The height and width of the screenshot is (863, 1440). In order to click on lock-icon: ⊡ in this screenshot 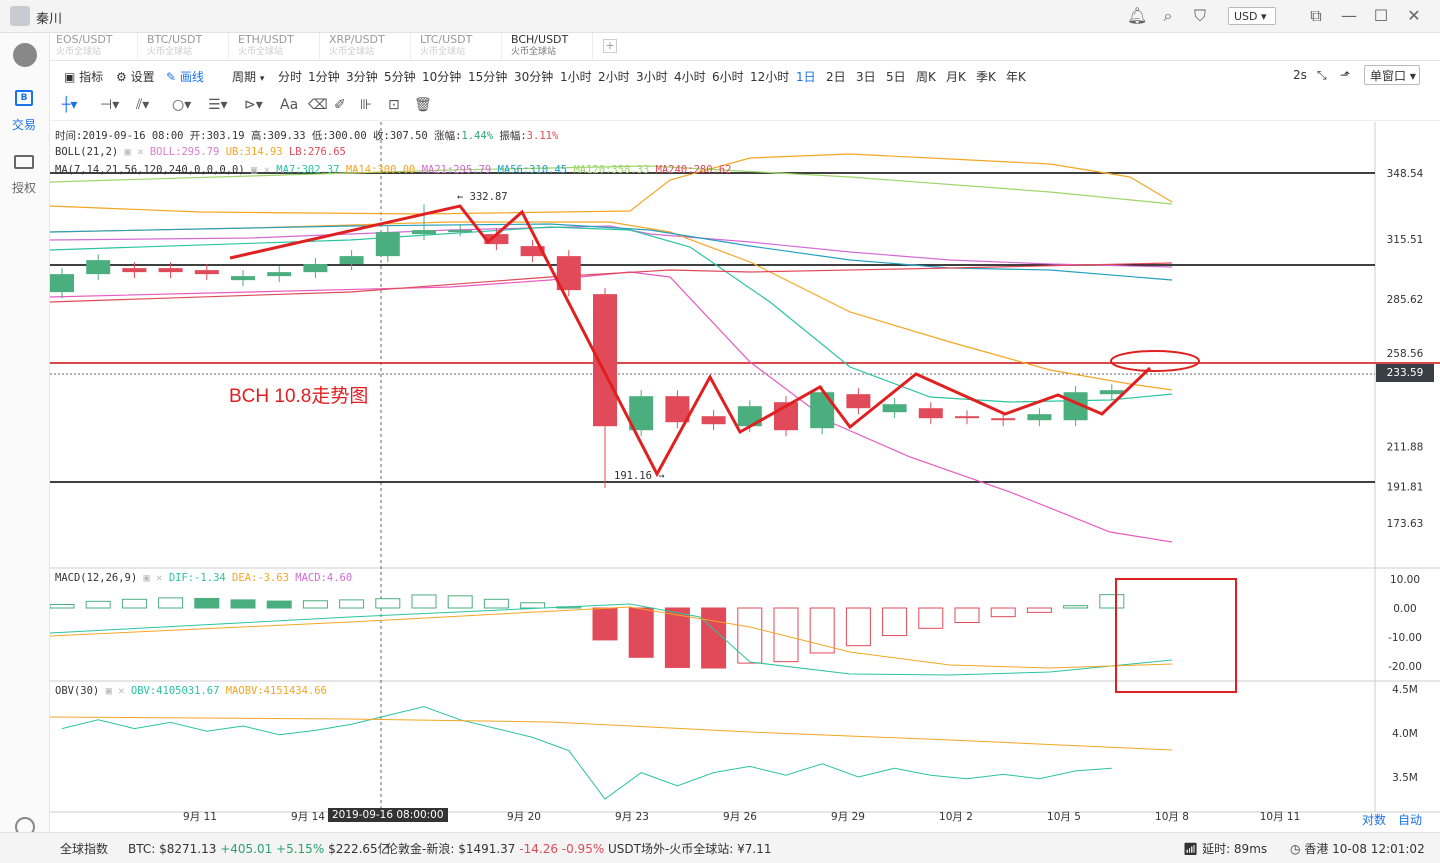, I will do `click(394, 105)`.